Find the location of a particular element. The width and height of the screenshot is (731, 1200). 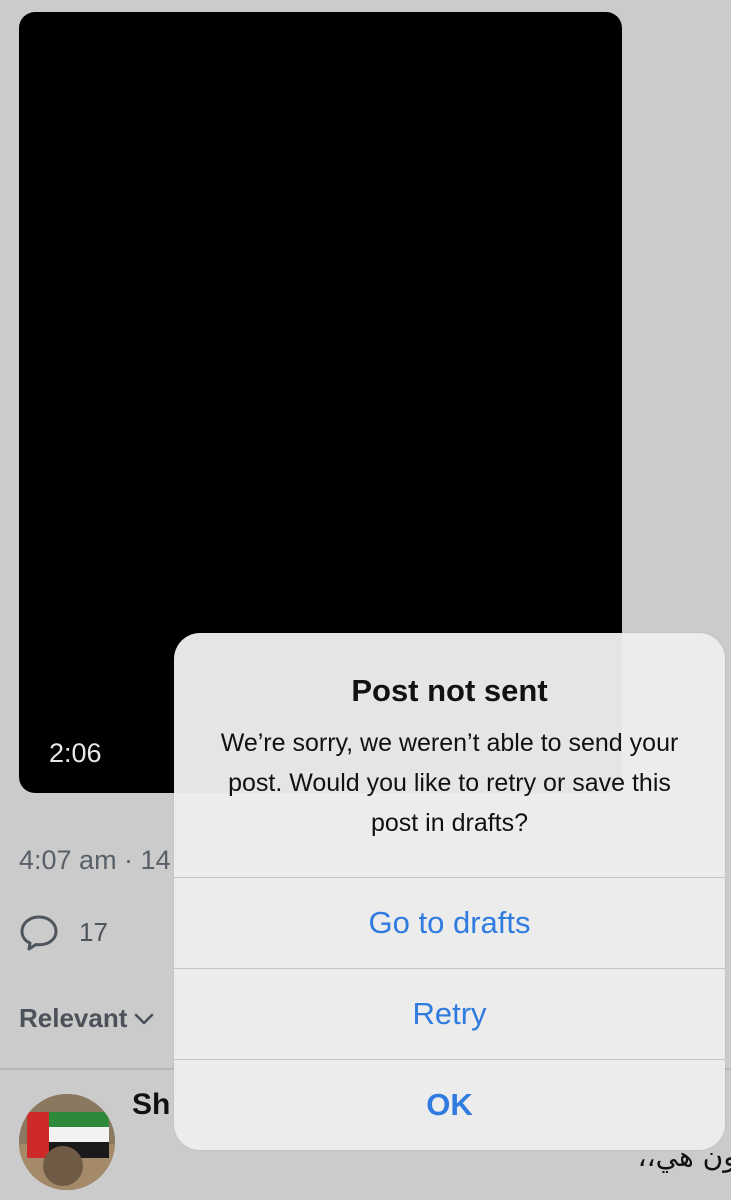

ok-button: OK is located at coordinates (449, 1105).